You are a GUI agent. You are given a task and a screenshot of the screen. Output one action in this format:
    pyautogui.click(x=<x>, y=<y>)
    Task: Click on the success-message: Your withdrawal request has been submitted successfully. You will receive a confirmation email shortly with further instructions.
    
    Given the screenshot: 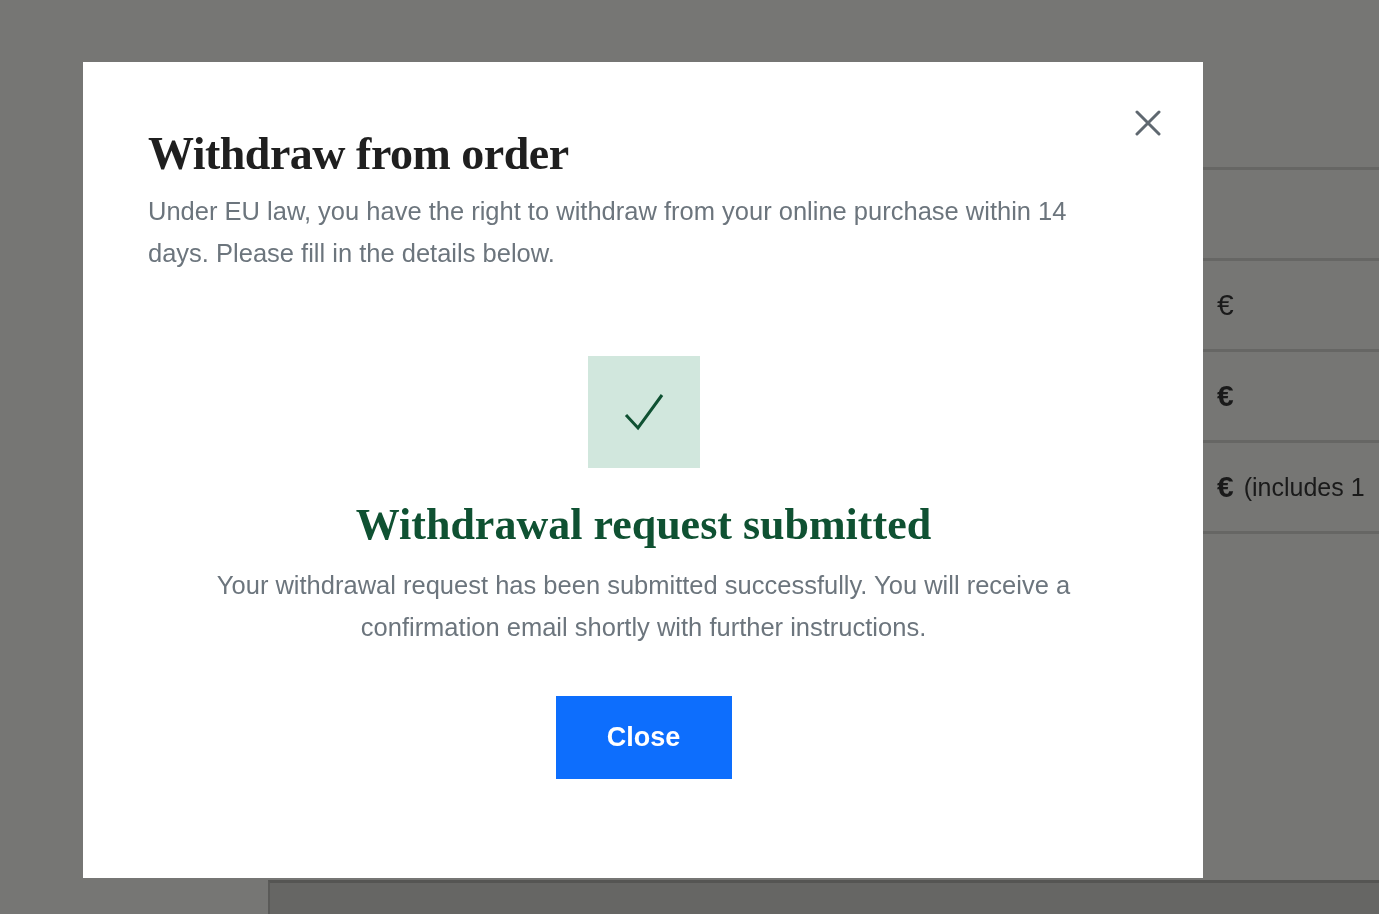 What is the action you would take?
    pyautogui.click(x=643, y=606)
    